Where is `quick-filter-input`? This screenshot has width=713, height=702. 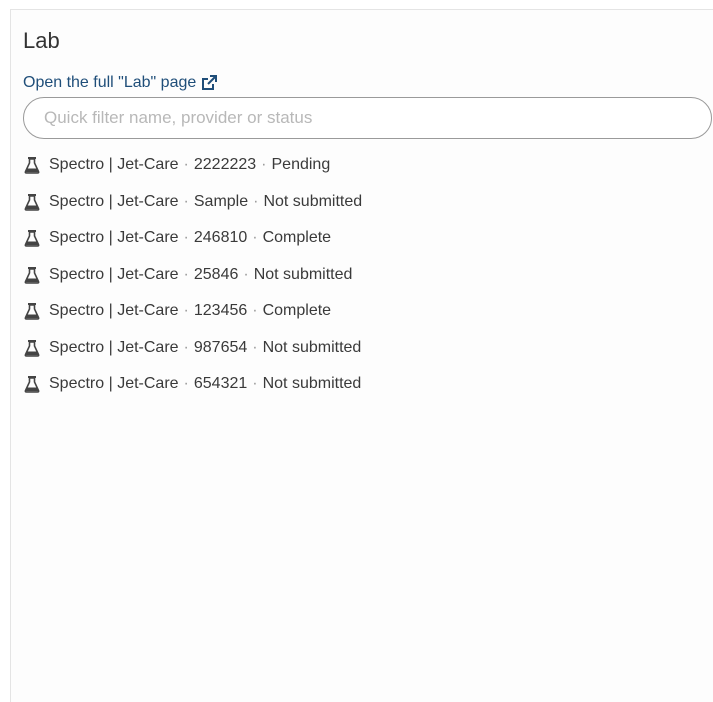
quick-filter-input is located at coordinates (367, 118).